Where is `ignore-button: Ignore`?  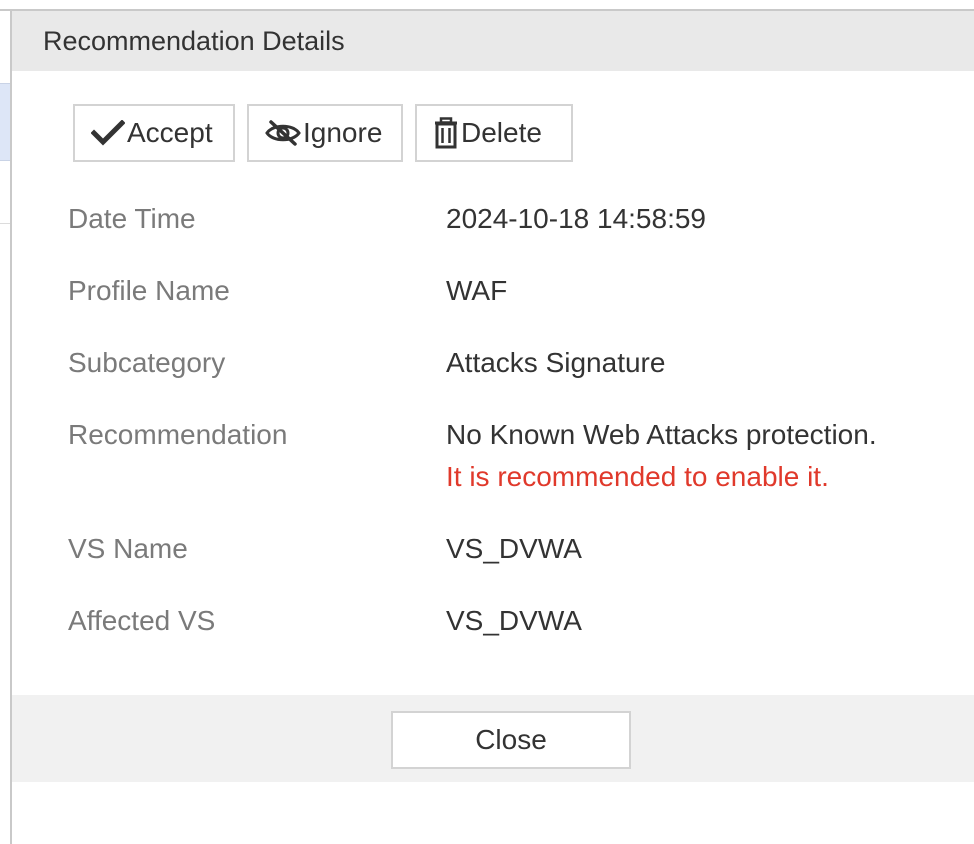 ignore-button: Ignore is located at coordinates (325, 133).